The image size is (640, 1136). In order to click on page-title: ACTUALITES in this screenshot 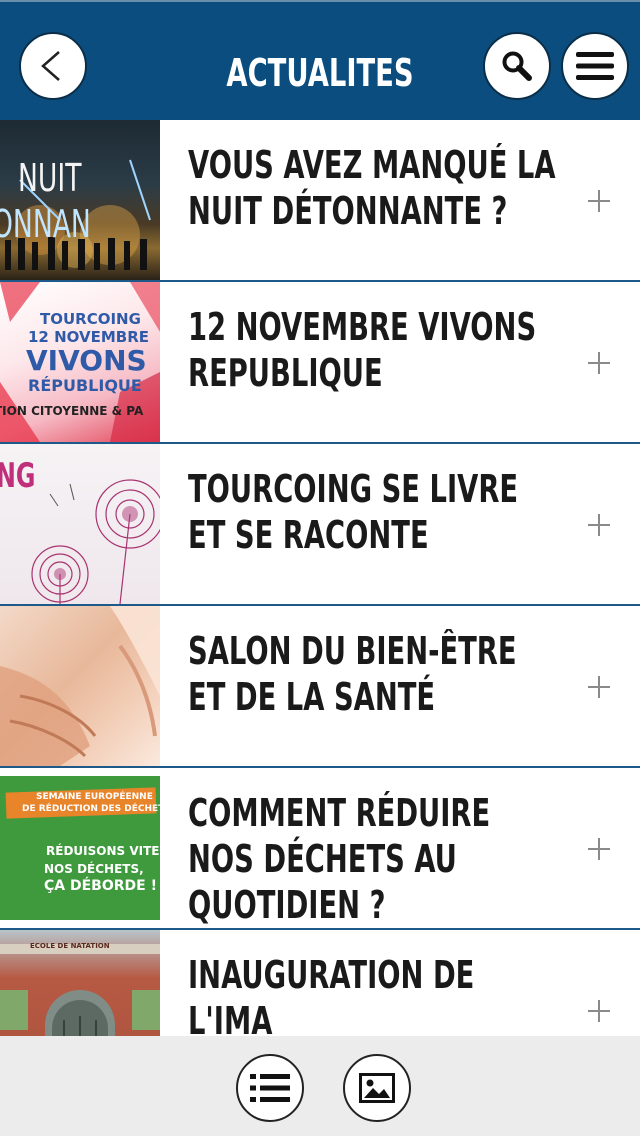, I will do `click(320, 73)`.